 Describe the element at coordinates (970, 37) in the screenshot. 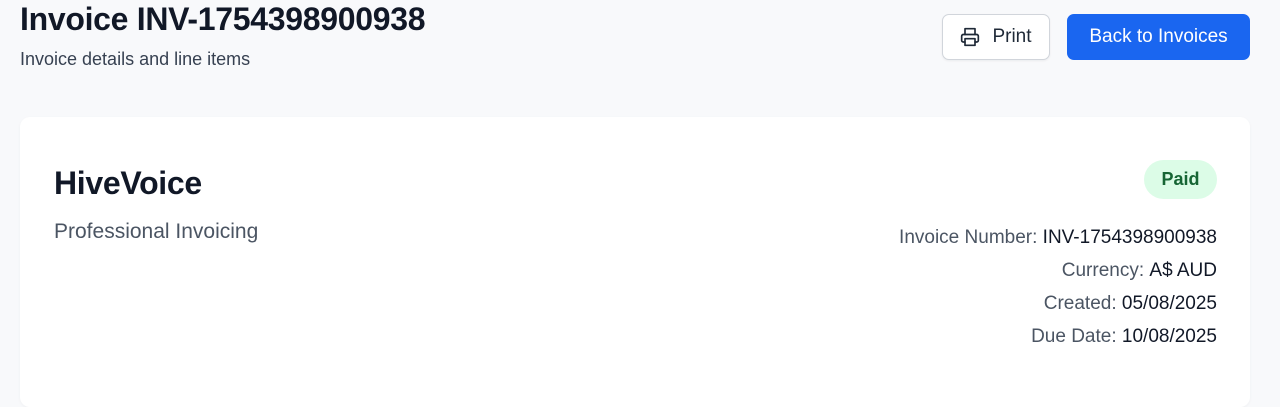

I see `printer-icon` at that location.